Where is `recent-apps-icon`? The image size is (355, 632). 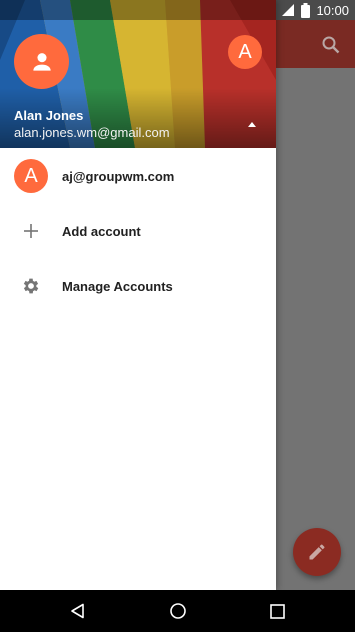
recent-apps-icon is located at coordinates (277, 611).